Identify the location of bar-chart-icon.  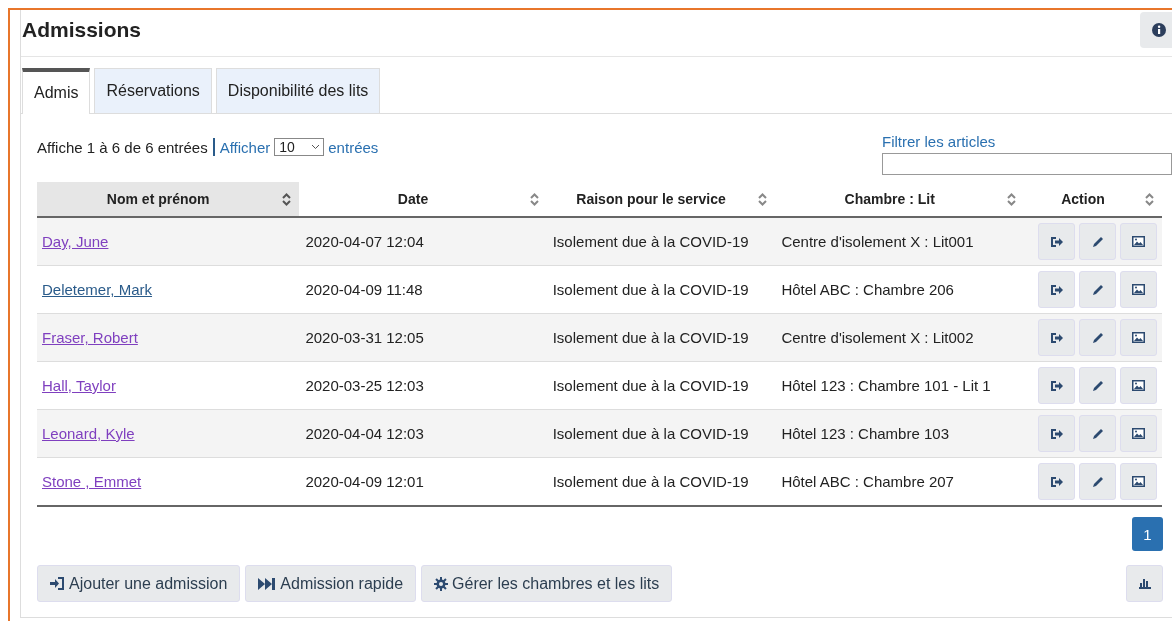
(1144, 583).